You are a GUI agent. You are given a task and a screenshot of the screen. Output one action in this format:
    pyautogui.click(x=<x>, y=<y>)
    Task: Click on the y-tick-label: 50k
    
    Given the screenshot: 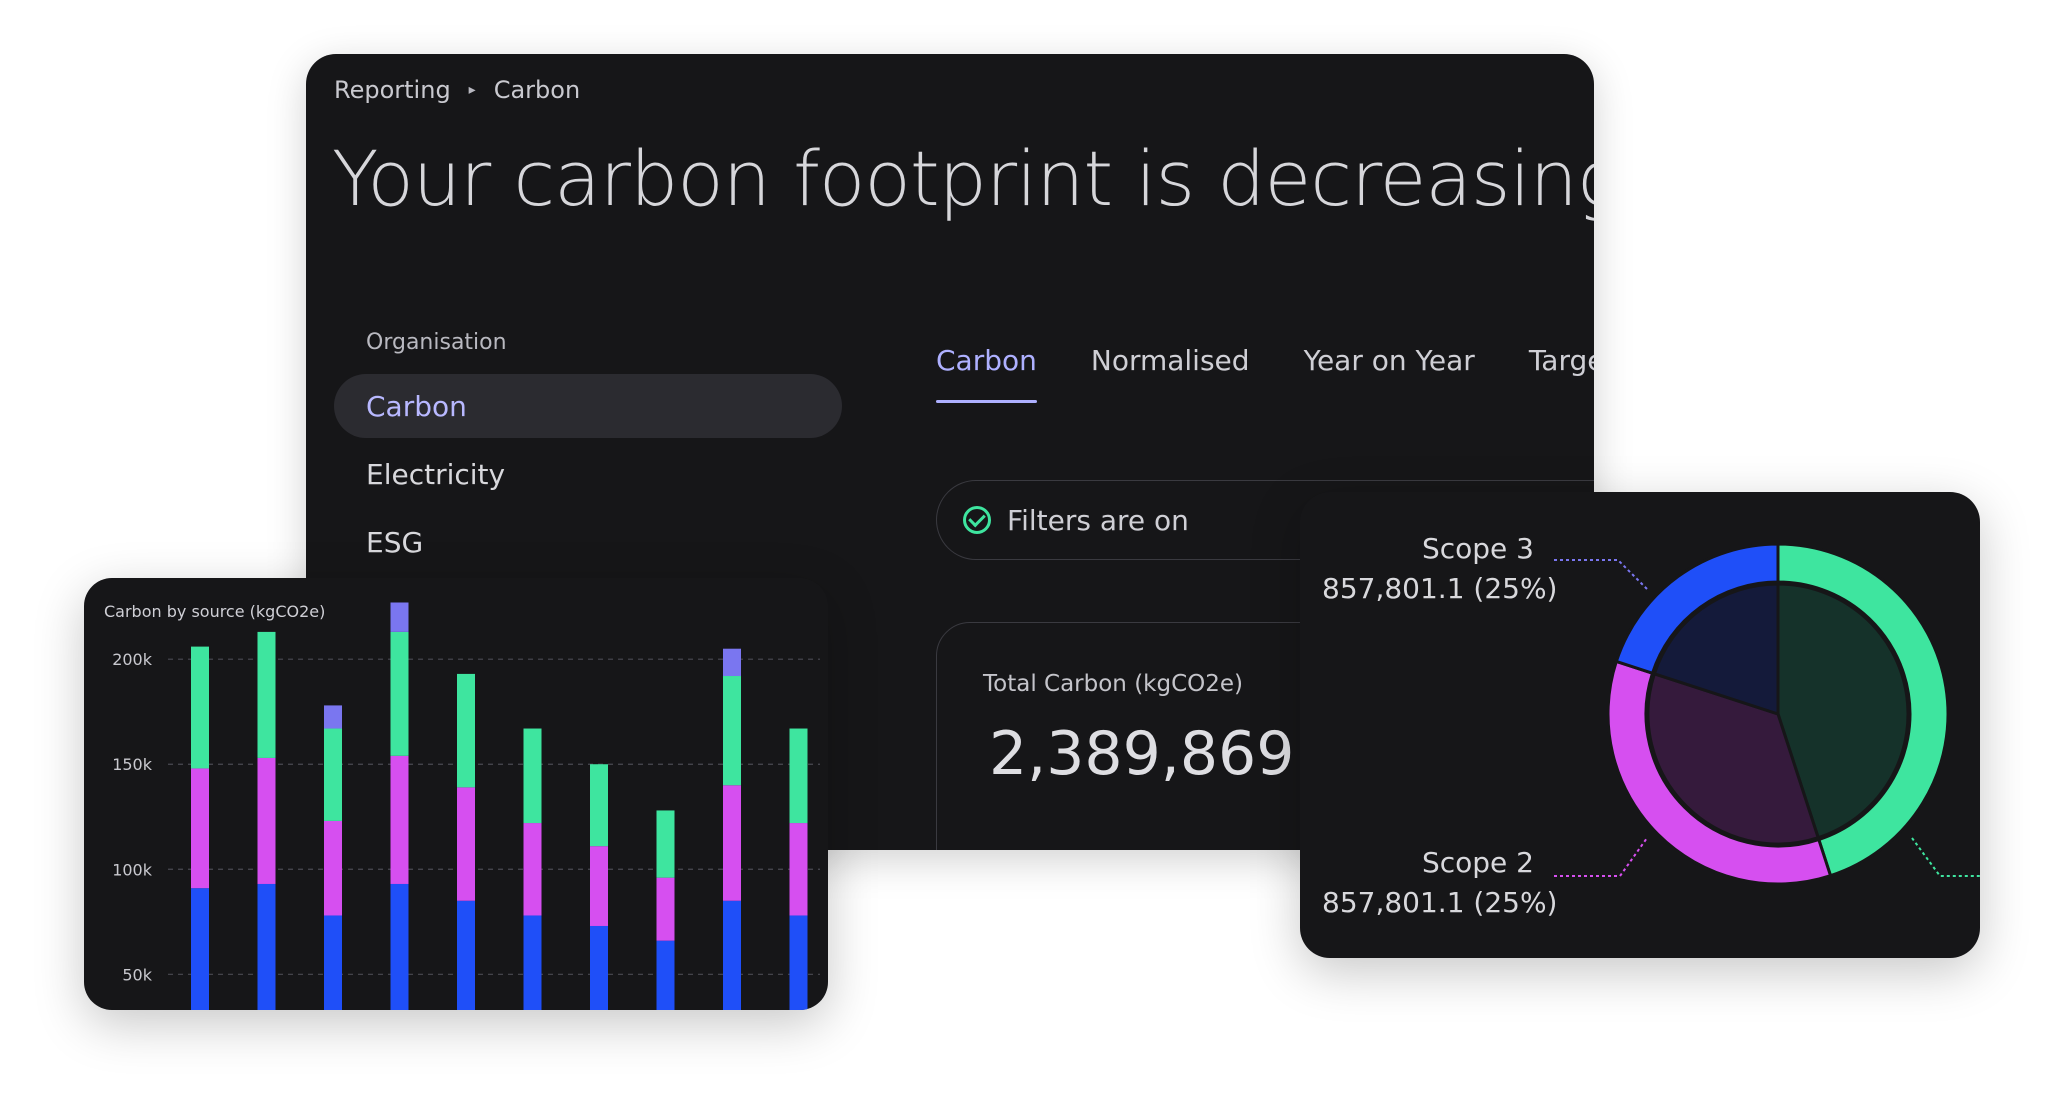 What is the action you would take?
    pyautogui.click(x=137, y=974)
    